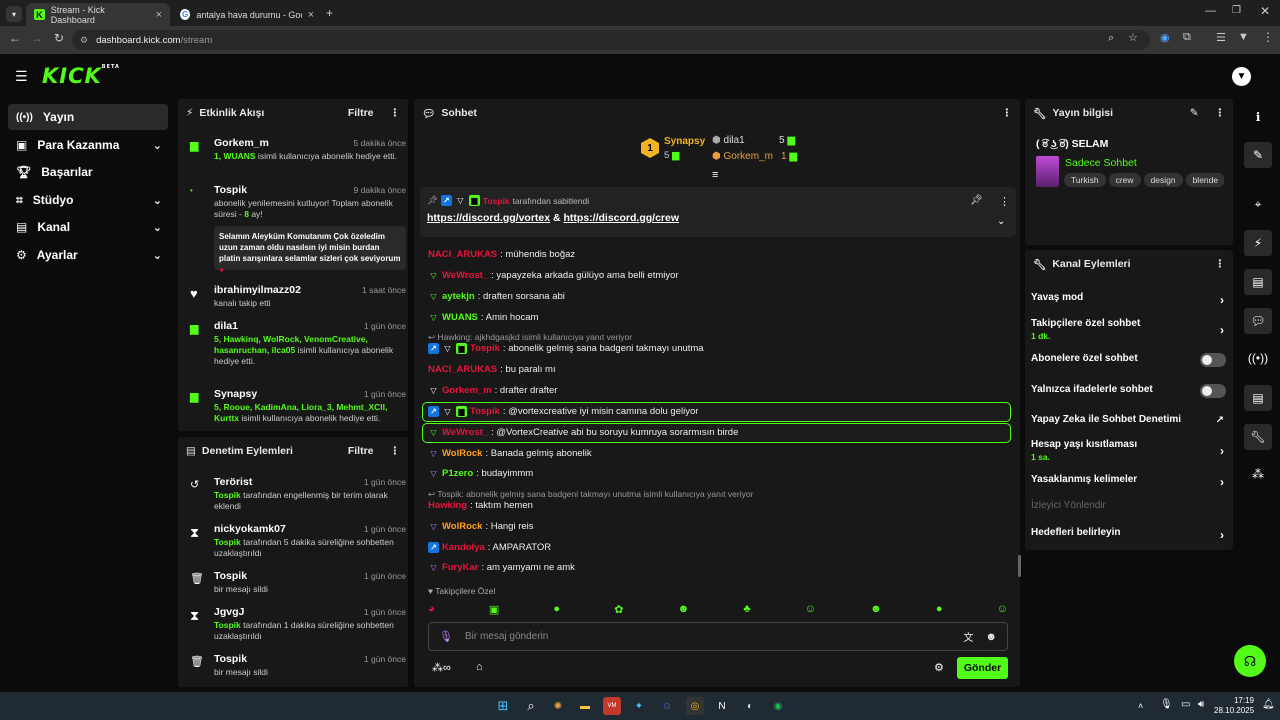 Image resolution: width=1280 pixels, height=720 pixels. Describe the element at coordinates (1213, 360) in the screenshot. I see `toggle-switch` at that location.